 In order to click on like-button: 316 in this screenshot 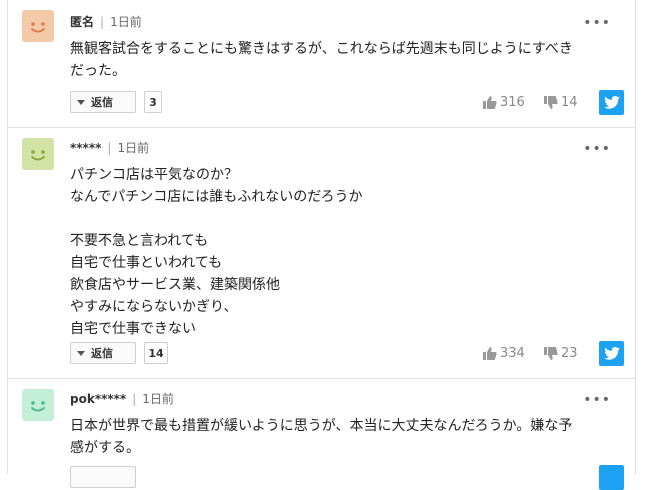, I will do `click(504, 102)`.